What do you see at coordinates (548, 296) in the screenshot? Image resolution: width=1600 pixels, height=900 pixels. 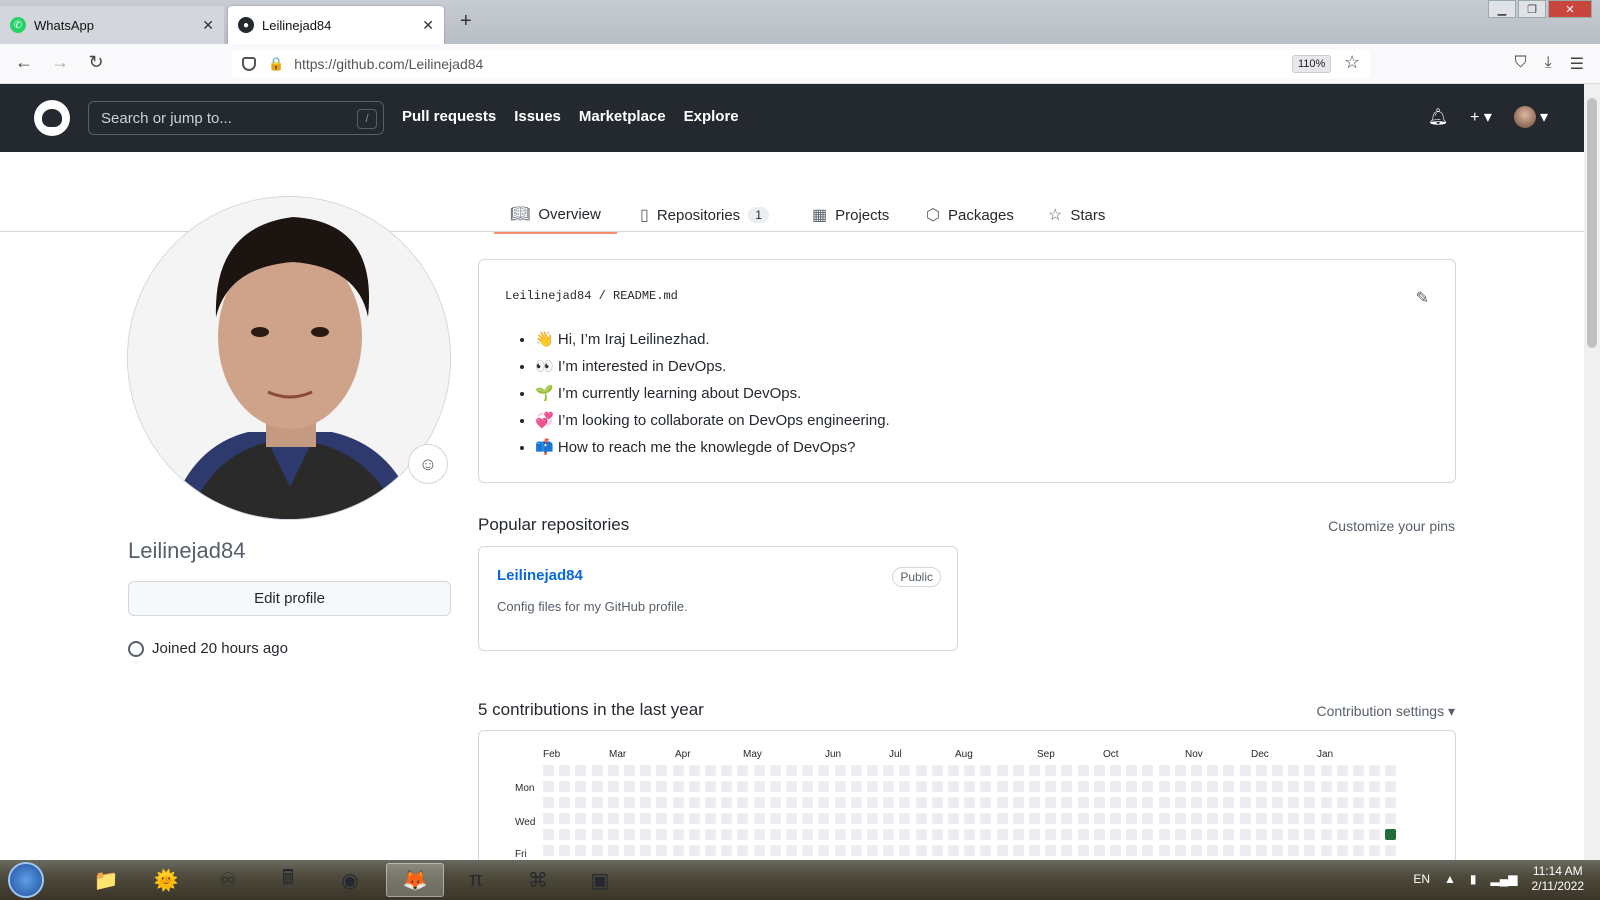 I see `readme-owner-link: Leilinejad84` at bounding box center [548, 296].